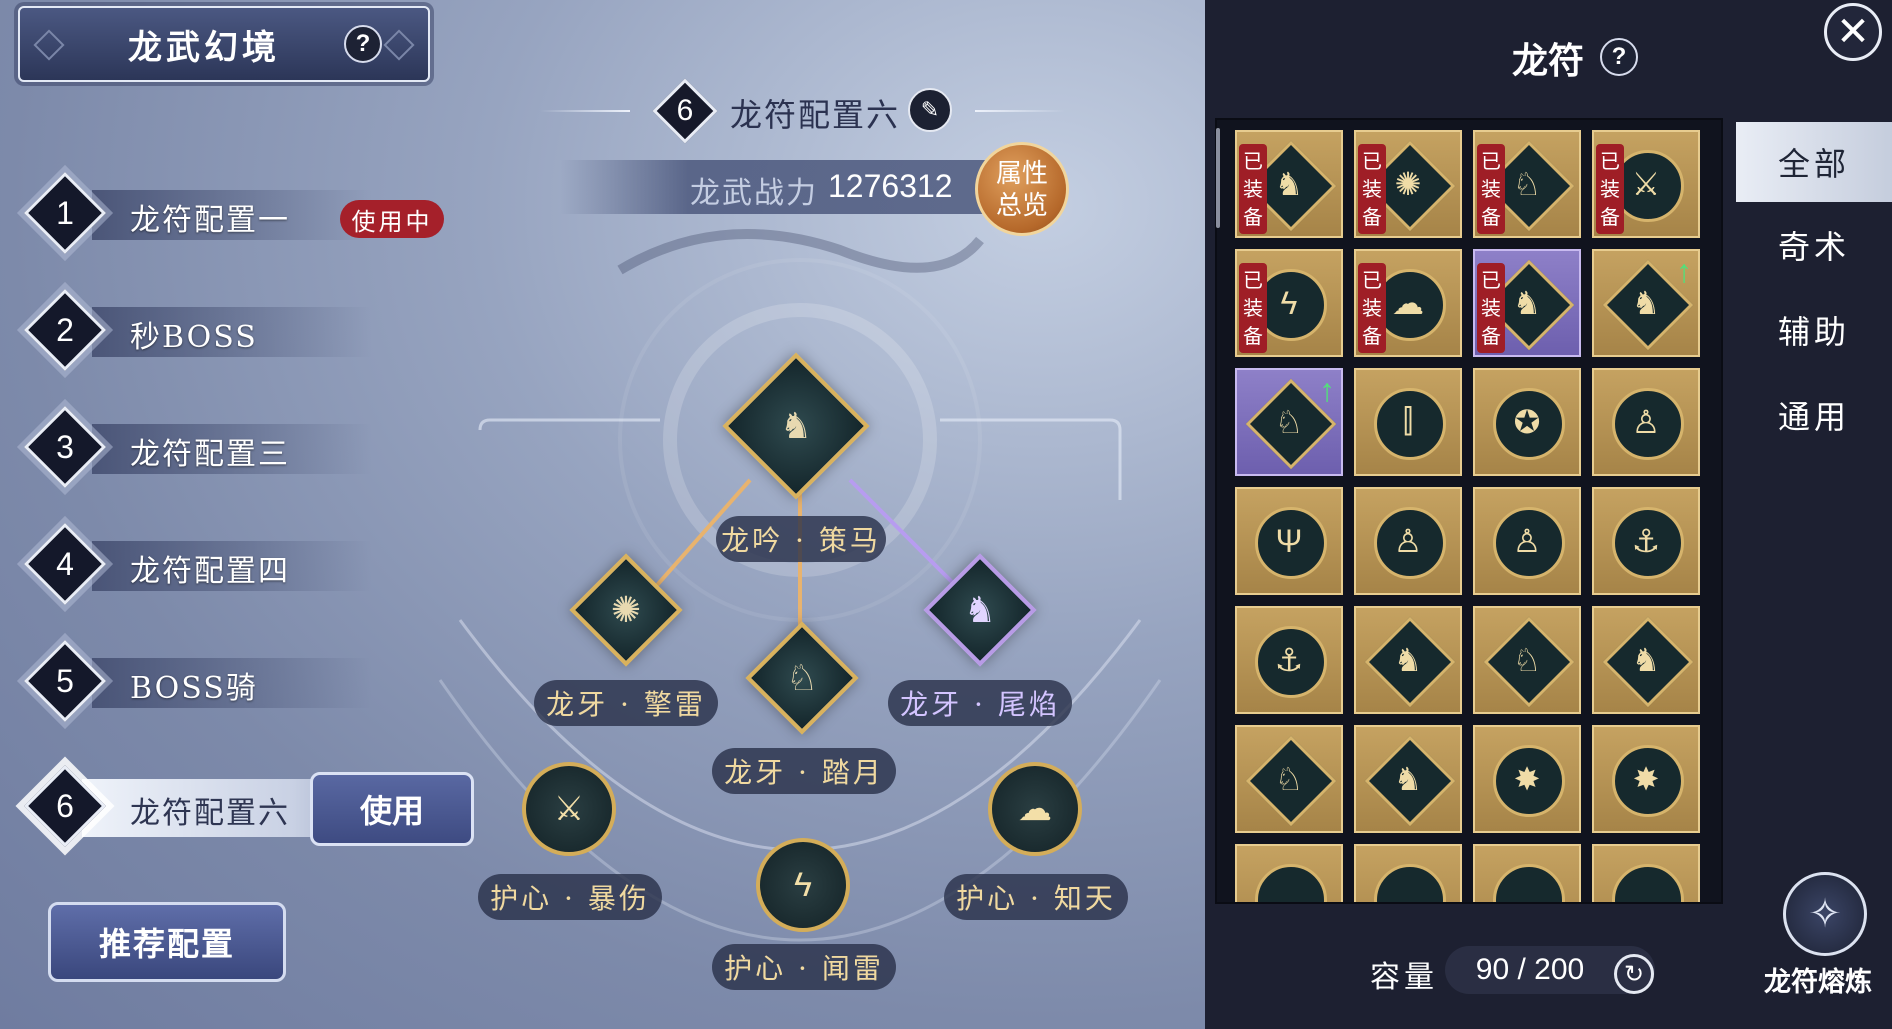  Describe the element at coordinates (1818, 979) in the screenshot. I see `forge-label: 龙符熔炼` at that location.